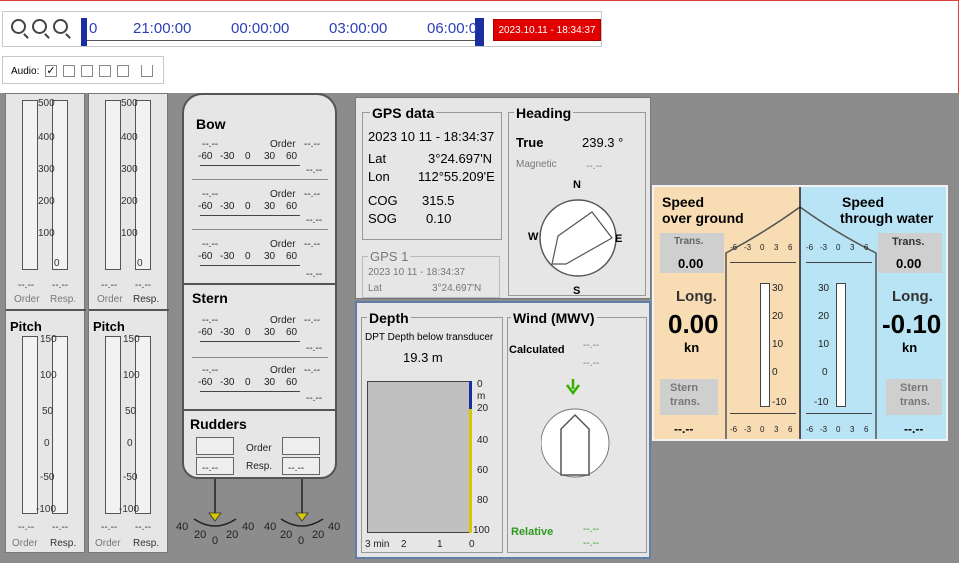 The height and width of the screenshot is (563, 959). I want to click on audio-checkbox-1: ✓, so click(51, 71).